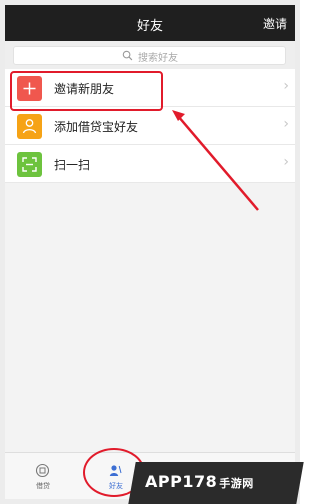 The width and height of the screenshot is (320, 504). I want to click on watermark-logo: APP178 手游网, so click(199, 481).